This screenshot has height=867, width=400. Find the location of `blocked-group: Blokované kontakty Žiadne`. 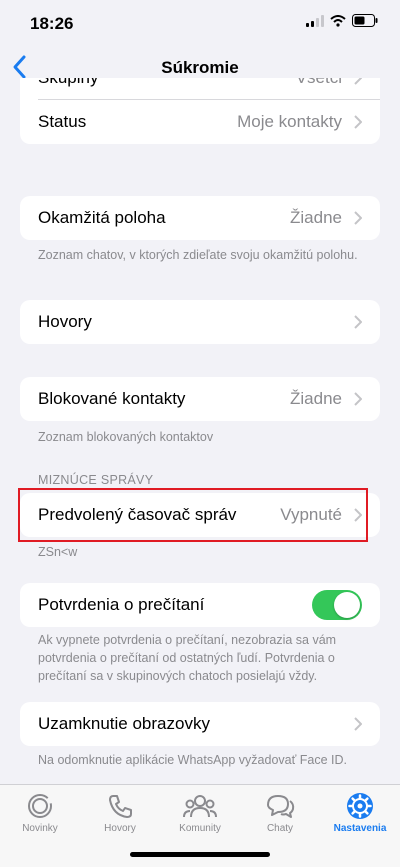

blocked-group: Blokované kontakty Žiadne is located at coordinates (200, 399).